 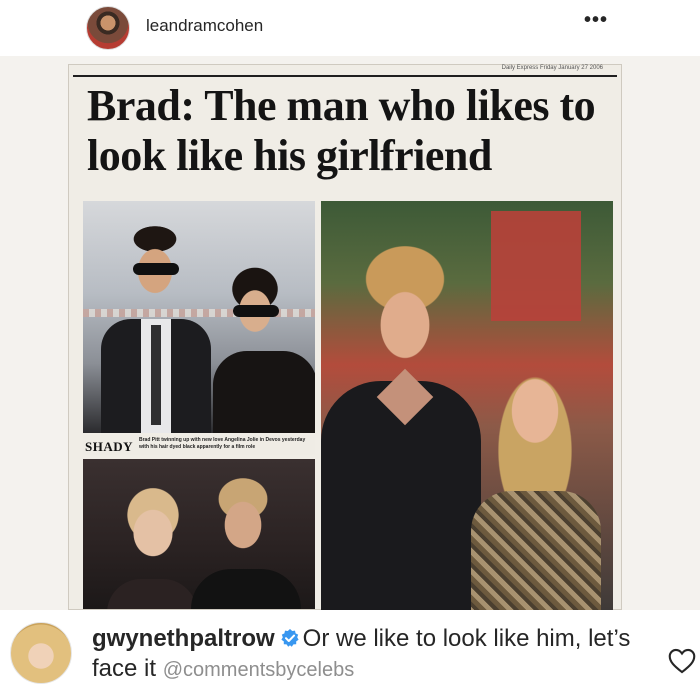 What do you see at coordinates (345, 76) in the screenshot?
I see `divider` at bounding box center [345, 76].